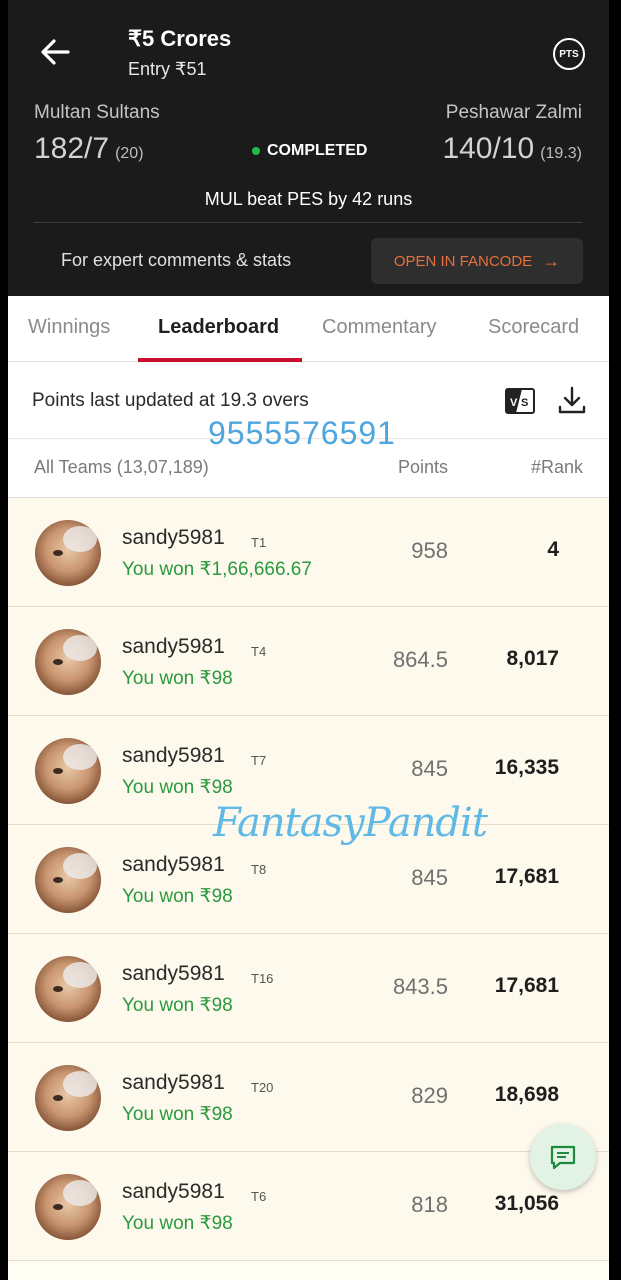 Image resolution: width=621 pixels, height=1280 pixels. What do you see at coordinates (180, 38) in the screenshot?
I see `contest-title: ₹5 Crores` at bounding box center [180, 38].